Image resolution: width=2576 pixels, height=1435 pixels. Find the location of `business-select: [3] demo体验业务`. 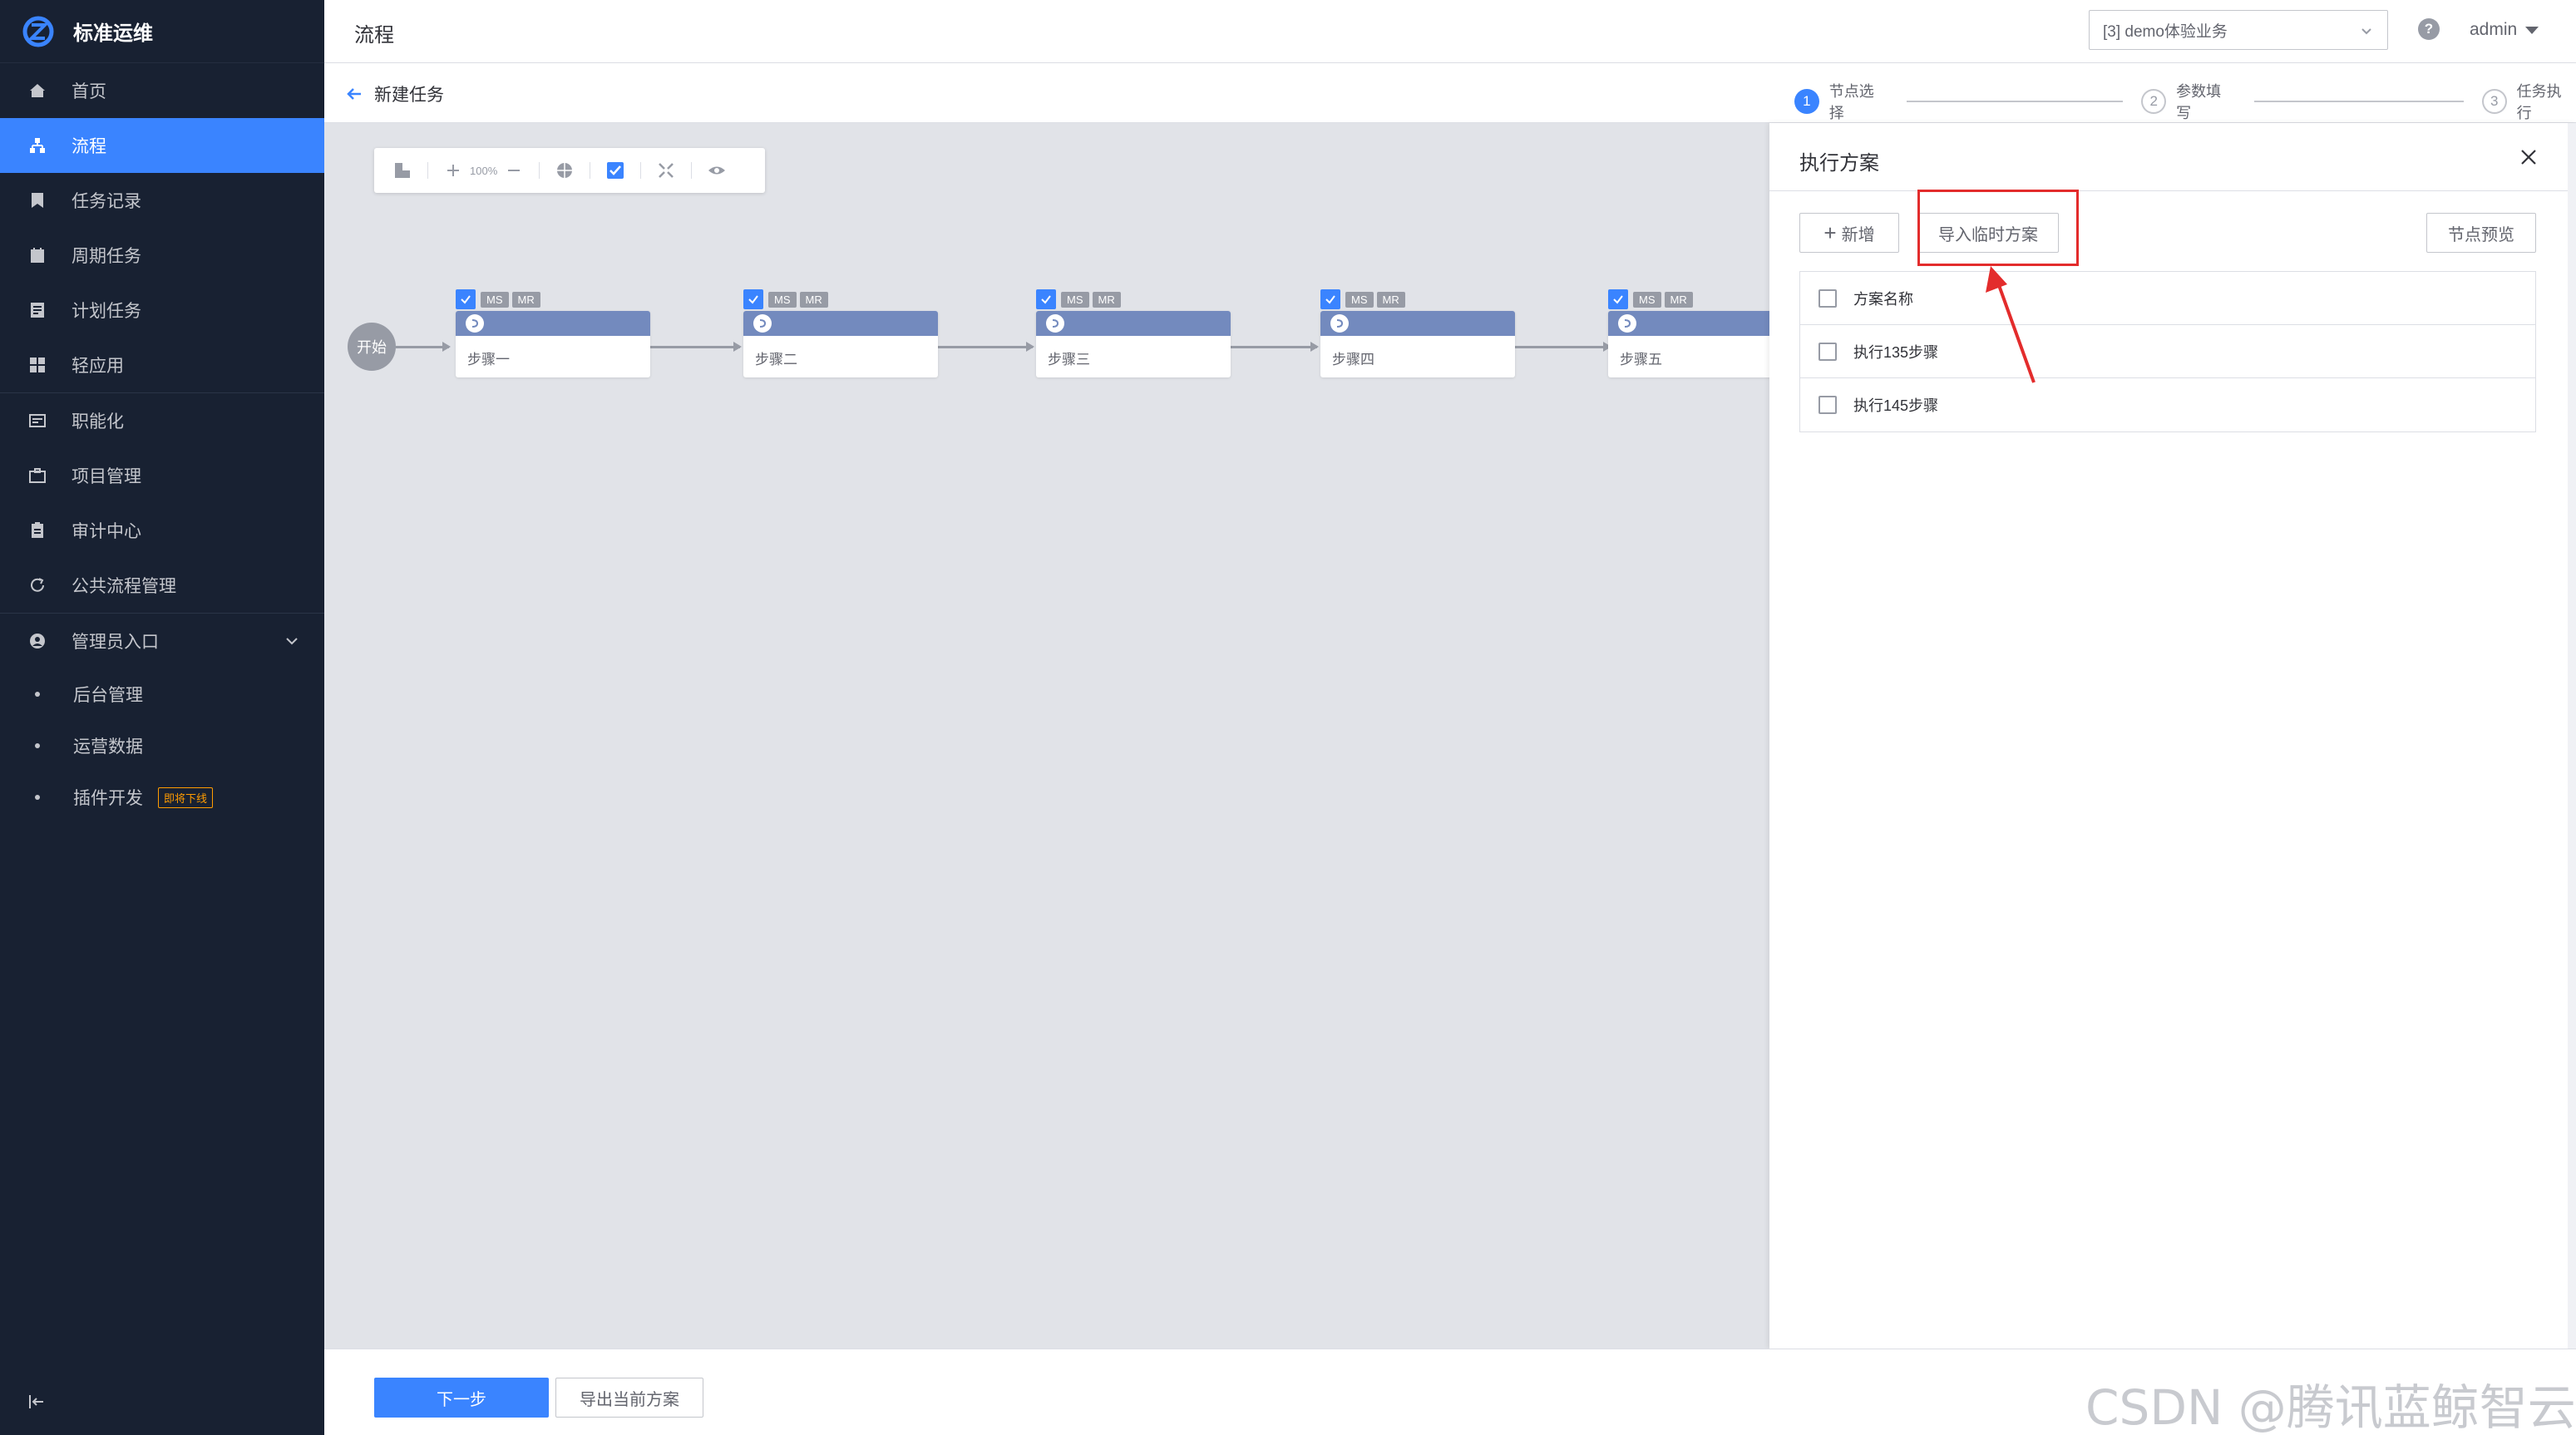

business-select: [3] demo体验业务 is located at coordinates (2238, 30).